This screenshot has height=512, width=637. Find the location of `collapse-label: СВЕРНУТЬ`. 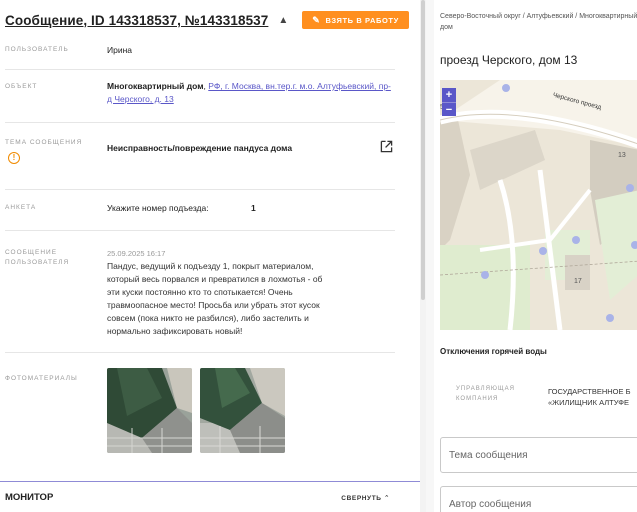

collapse-label: СВЕРНУТЬ is located at coordinates (361, 498).